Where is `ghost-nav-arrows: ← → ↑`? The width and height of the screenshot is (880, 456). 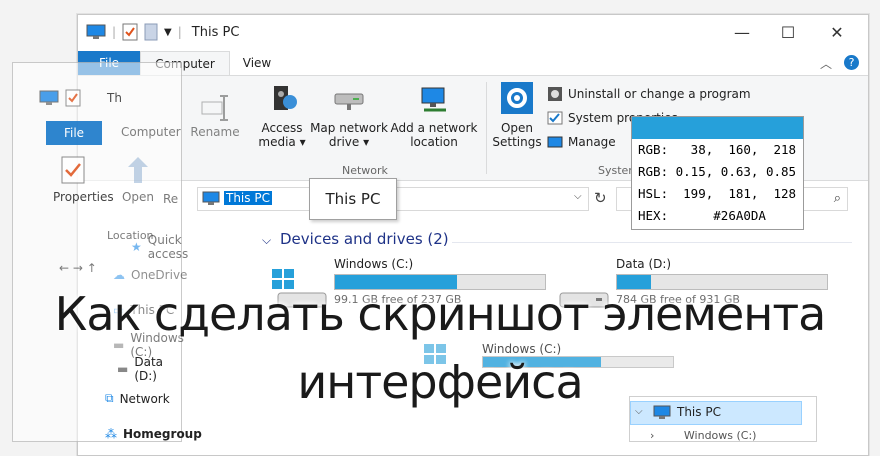 ghost-nav-arrows: ← → ↑ is located at coordinates (78, 268).